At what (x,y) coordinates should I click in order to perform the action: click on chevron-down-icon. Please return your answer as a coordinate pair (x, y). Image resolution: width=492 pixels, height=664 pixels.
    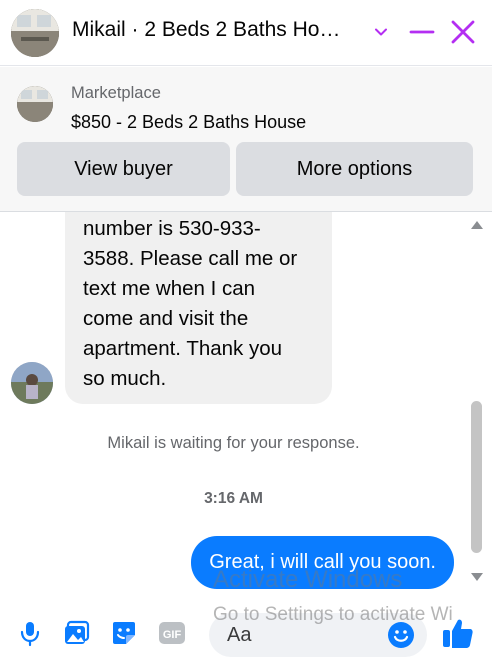
    Looking at the image, I should click on (381, 32).